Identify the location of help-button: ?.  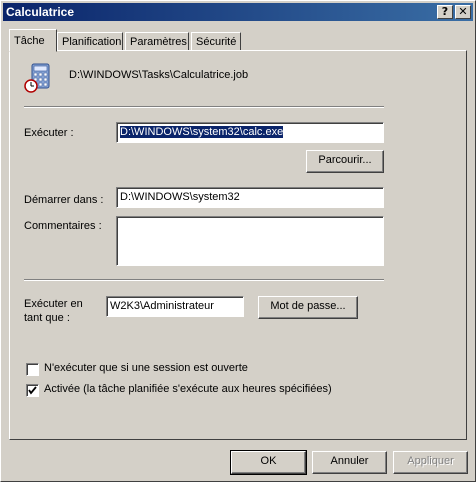
(445, 12).